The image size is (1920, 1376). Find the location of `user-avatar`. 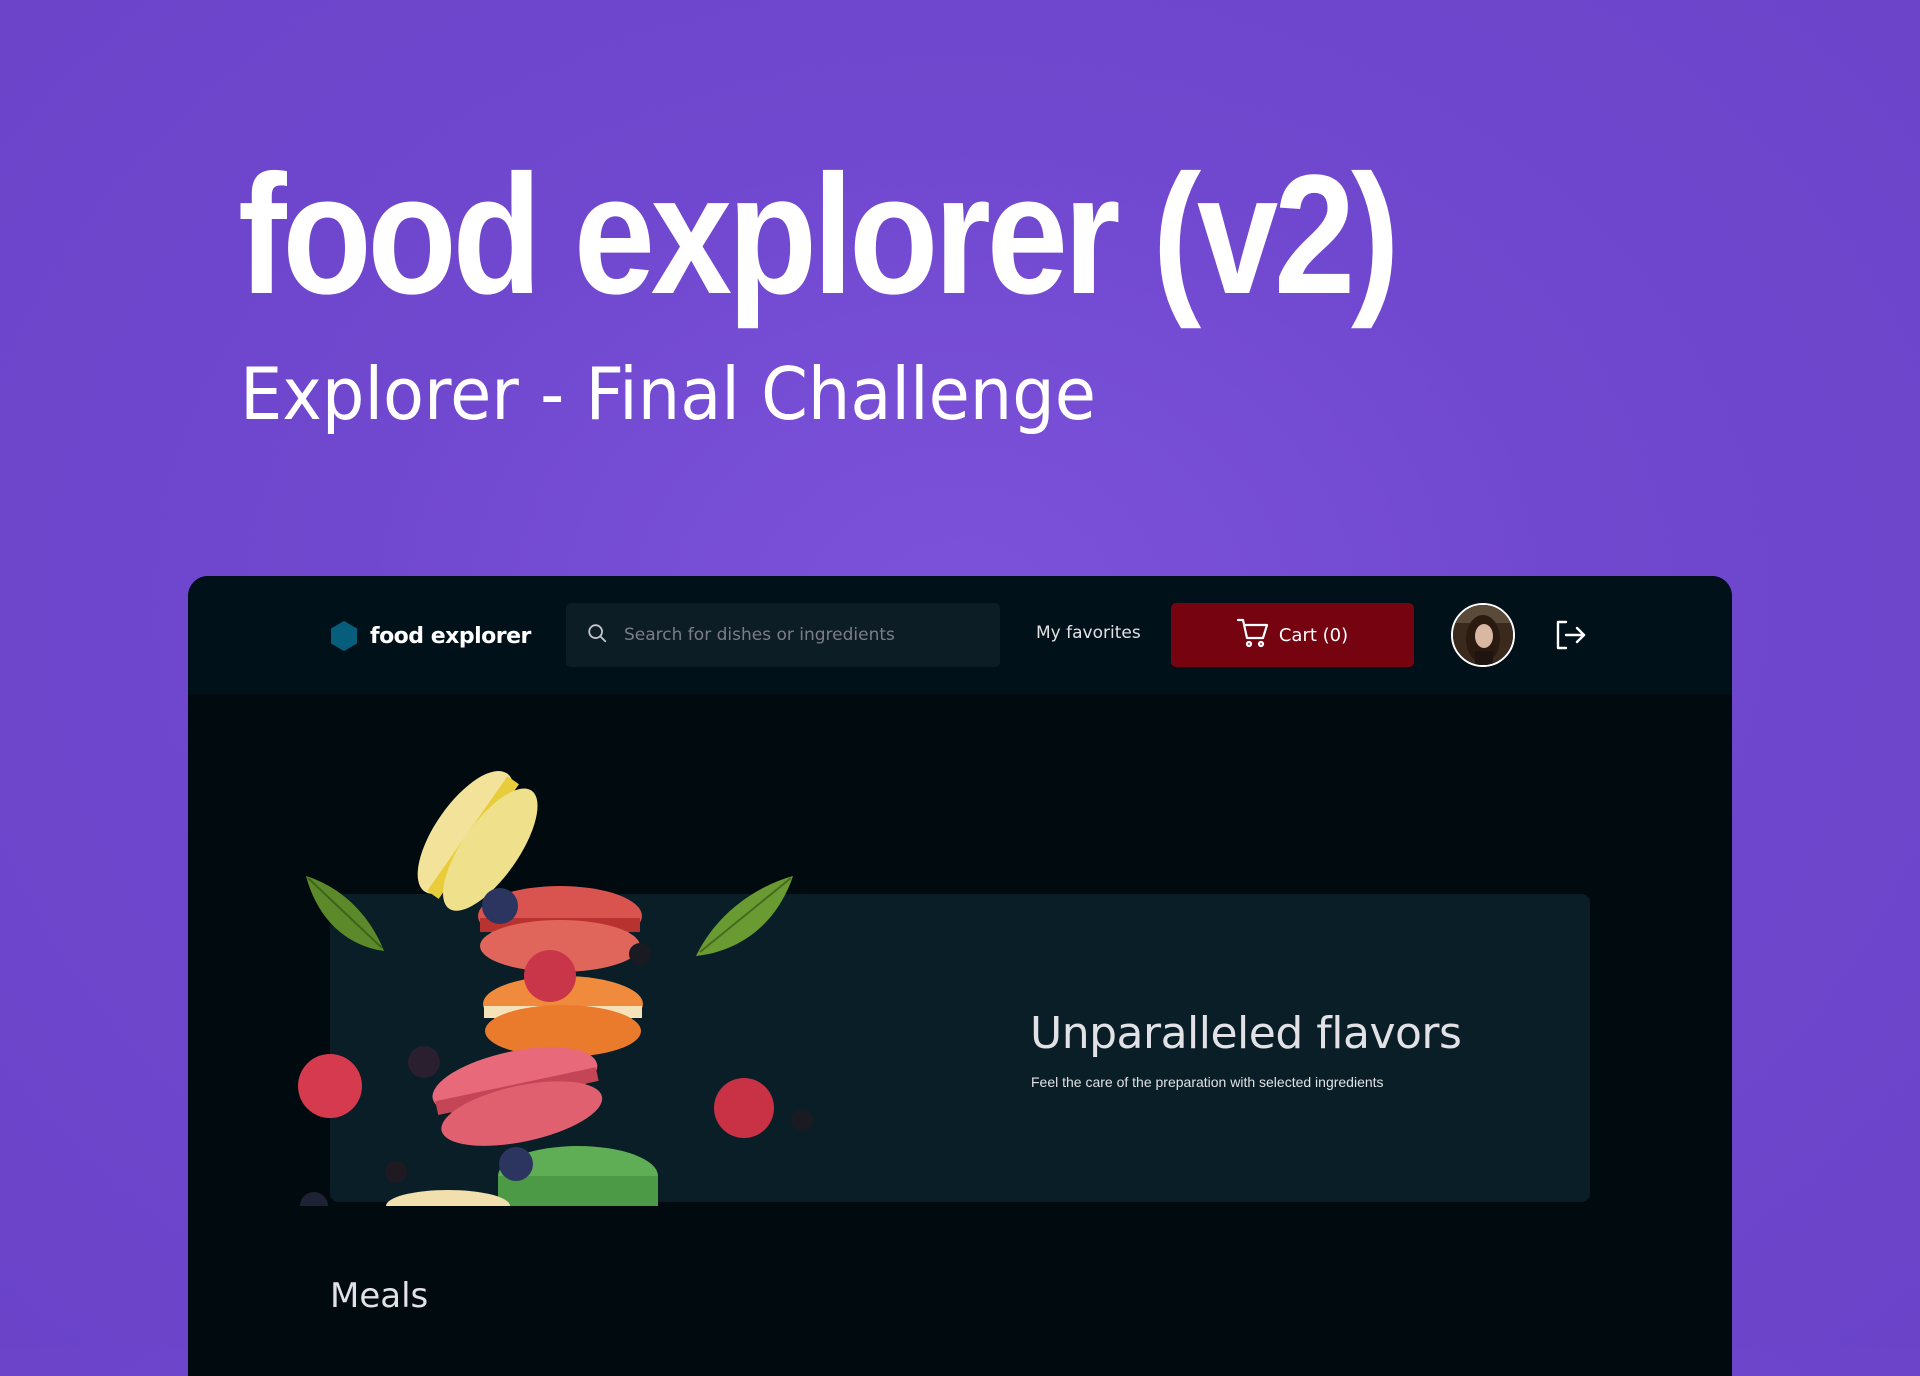

user-avatar is located at coordinates (1483, 635).